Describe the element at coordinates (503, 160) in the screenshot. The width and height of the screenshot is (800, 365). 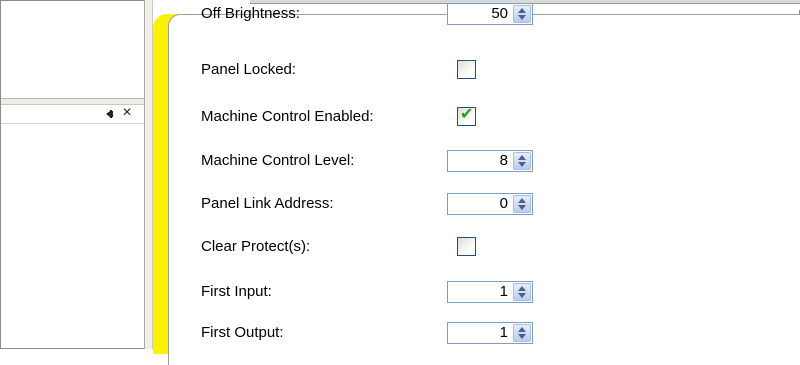
I see `spinner-value: 8` at that location.